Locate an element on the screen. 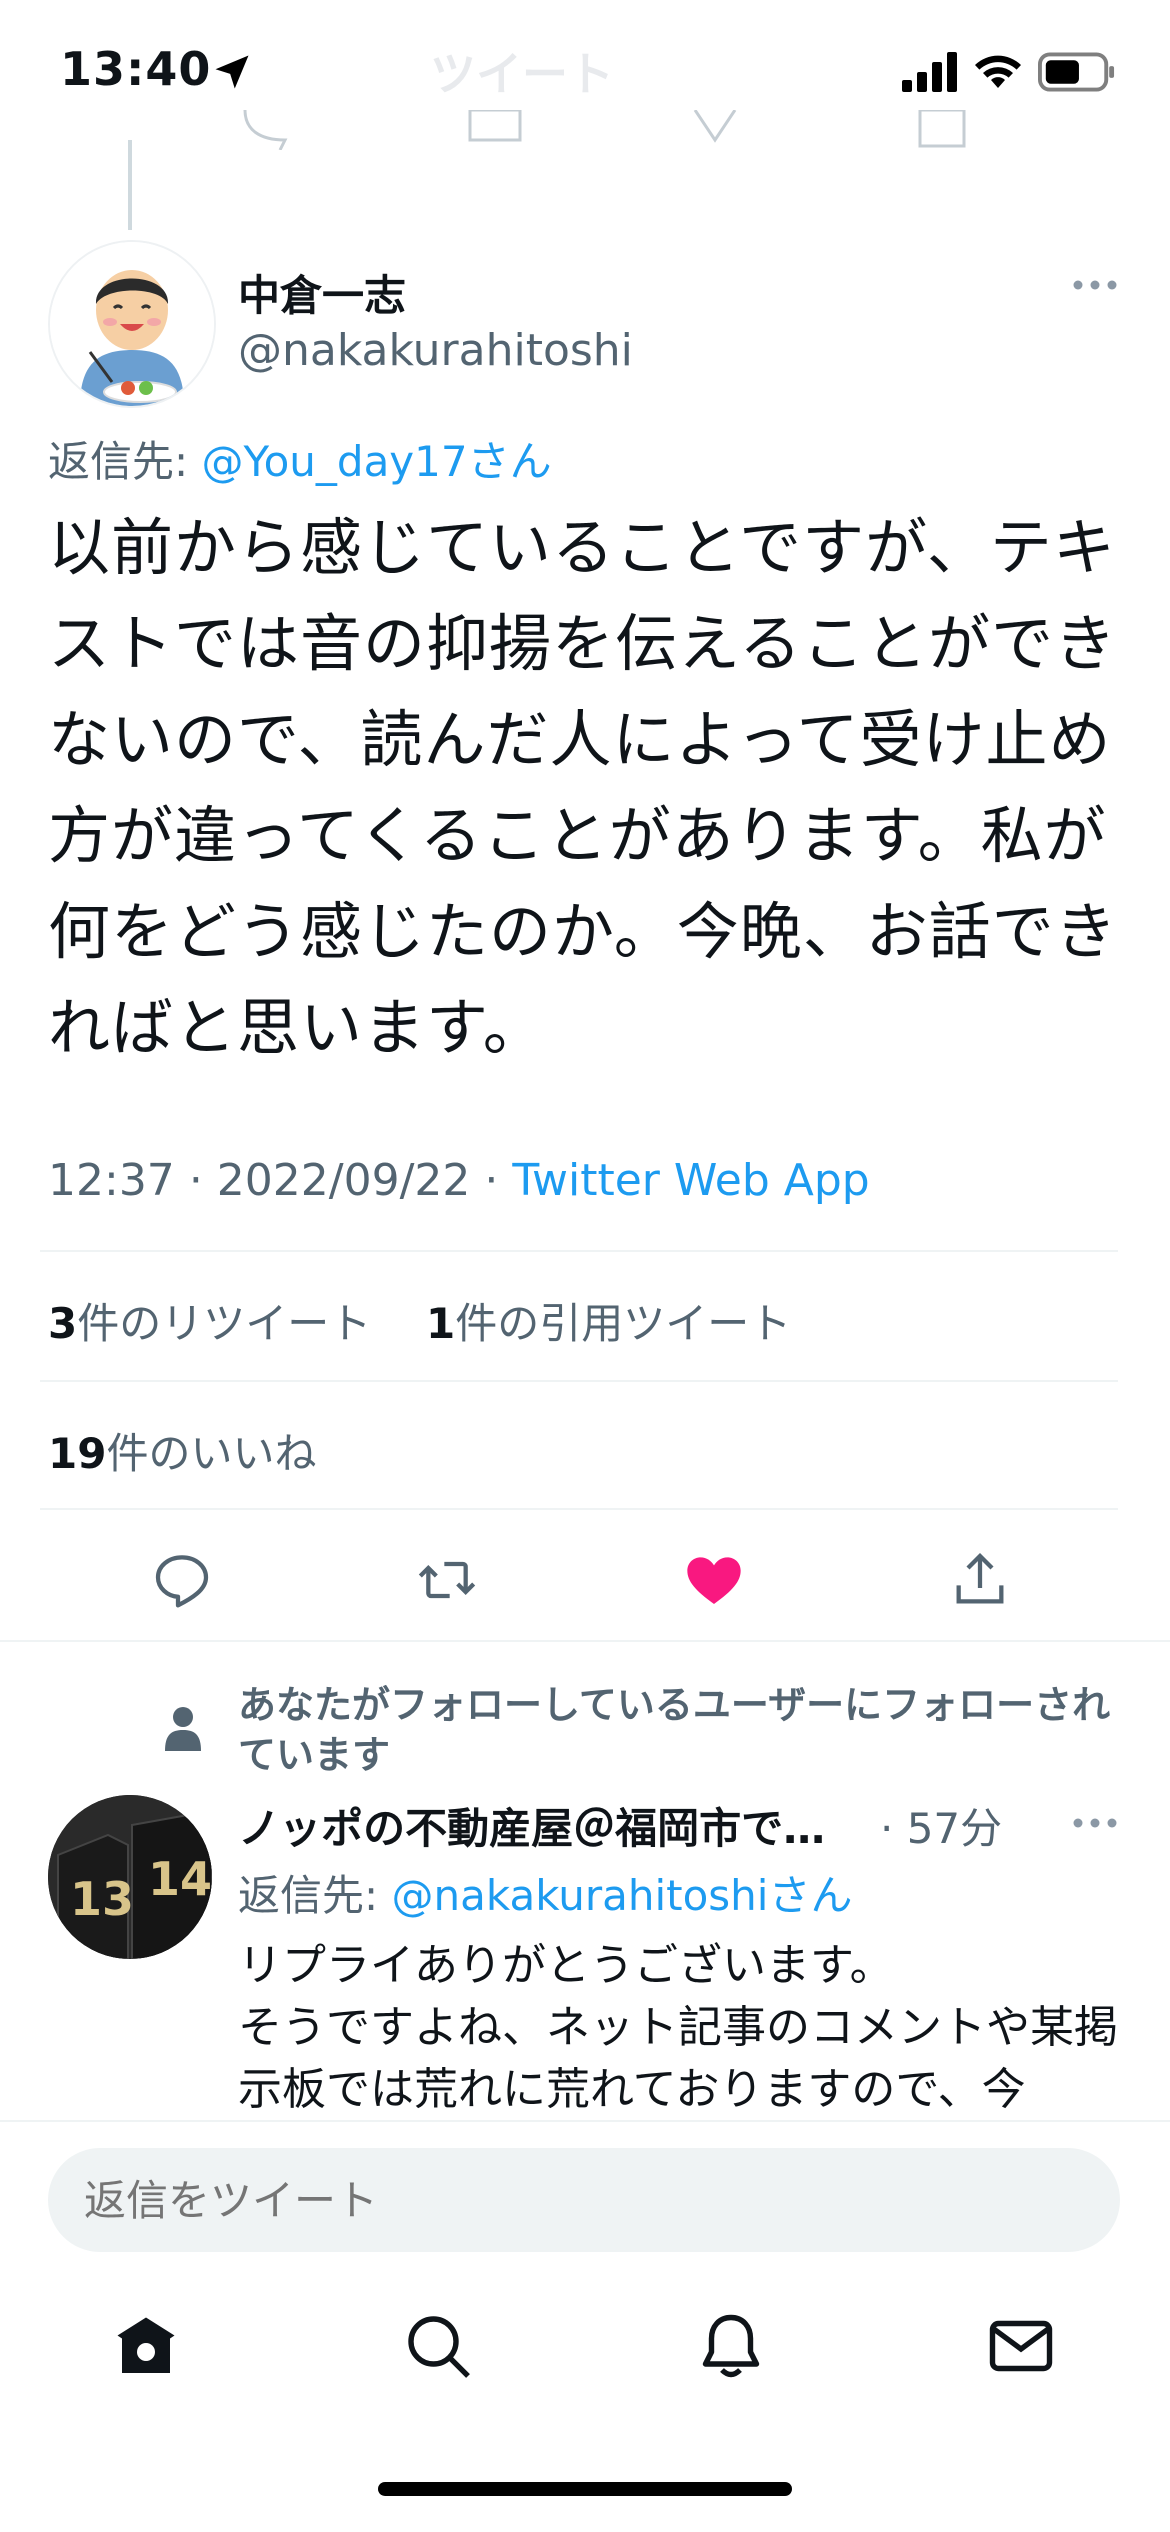  thread-line is located at coordinates (130, 185).